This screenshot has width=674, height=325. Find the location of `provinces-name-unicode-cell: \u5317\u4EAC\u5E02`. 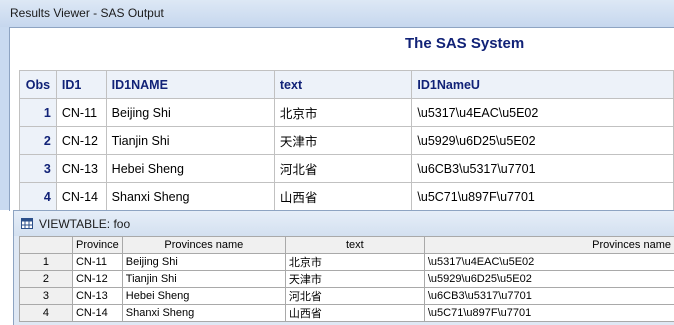

provinces-name-unicode-cell: \u5317\u4EAC\u5E02 is located at coordinates (549, 262).